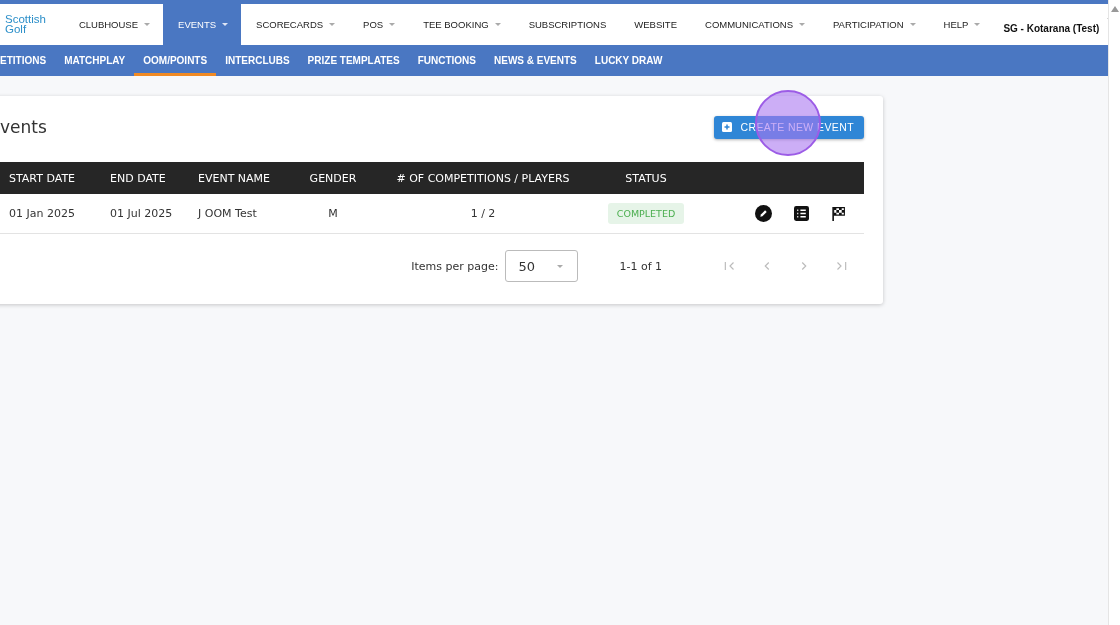  What do you see at coordinates (873, 24) in the screenshot?
I see `nav-tab: PARTICIPATION` at bounding box center [873, 24].